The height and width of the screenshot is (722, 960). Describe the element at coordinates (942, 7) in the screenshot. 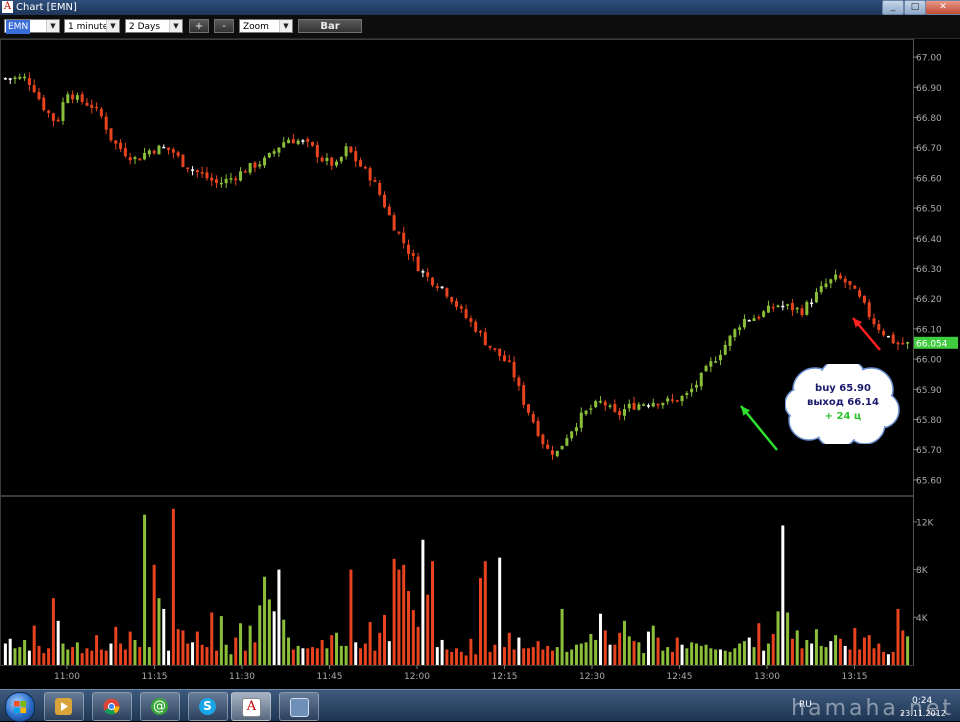

I see `close-button: ✕` at that location.